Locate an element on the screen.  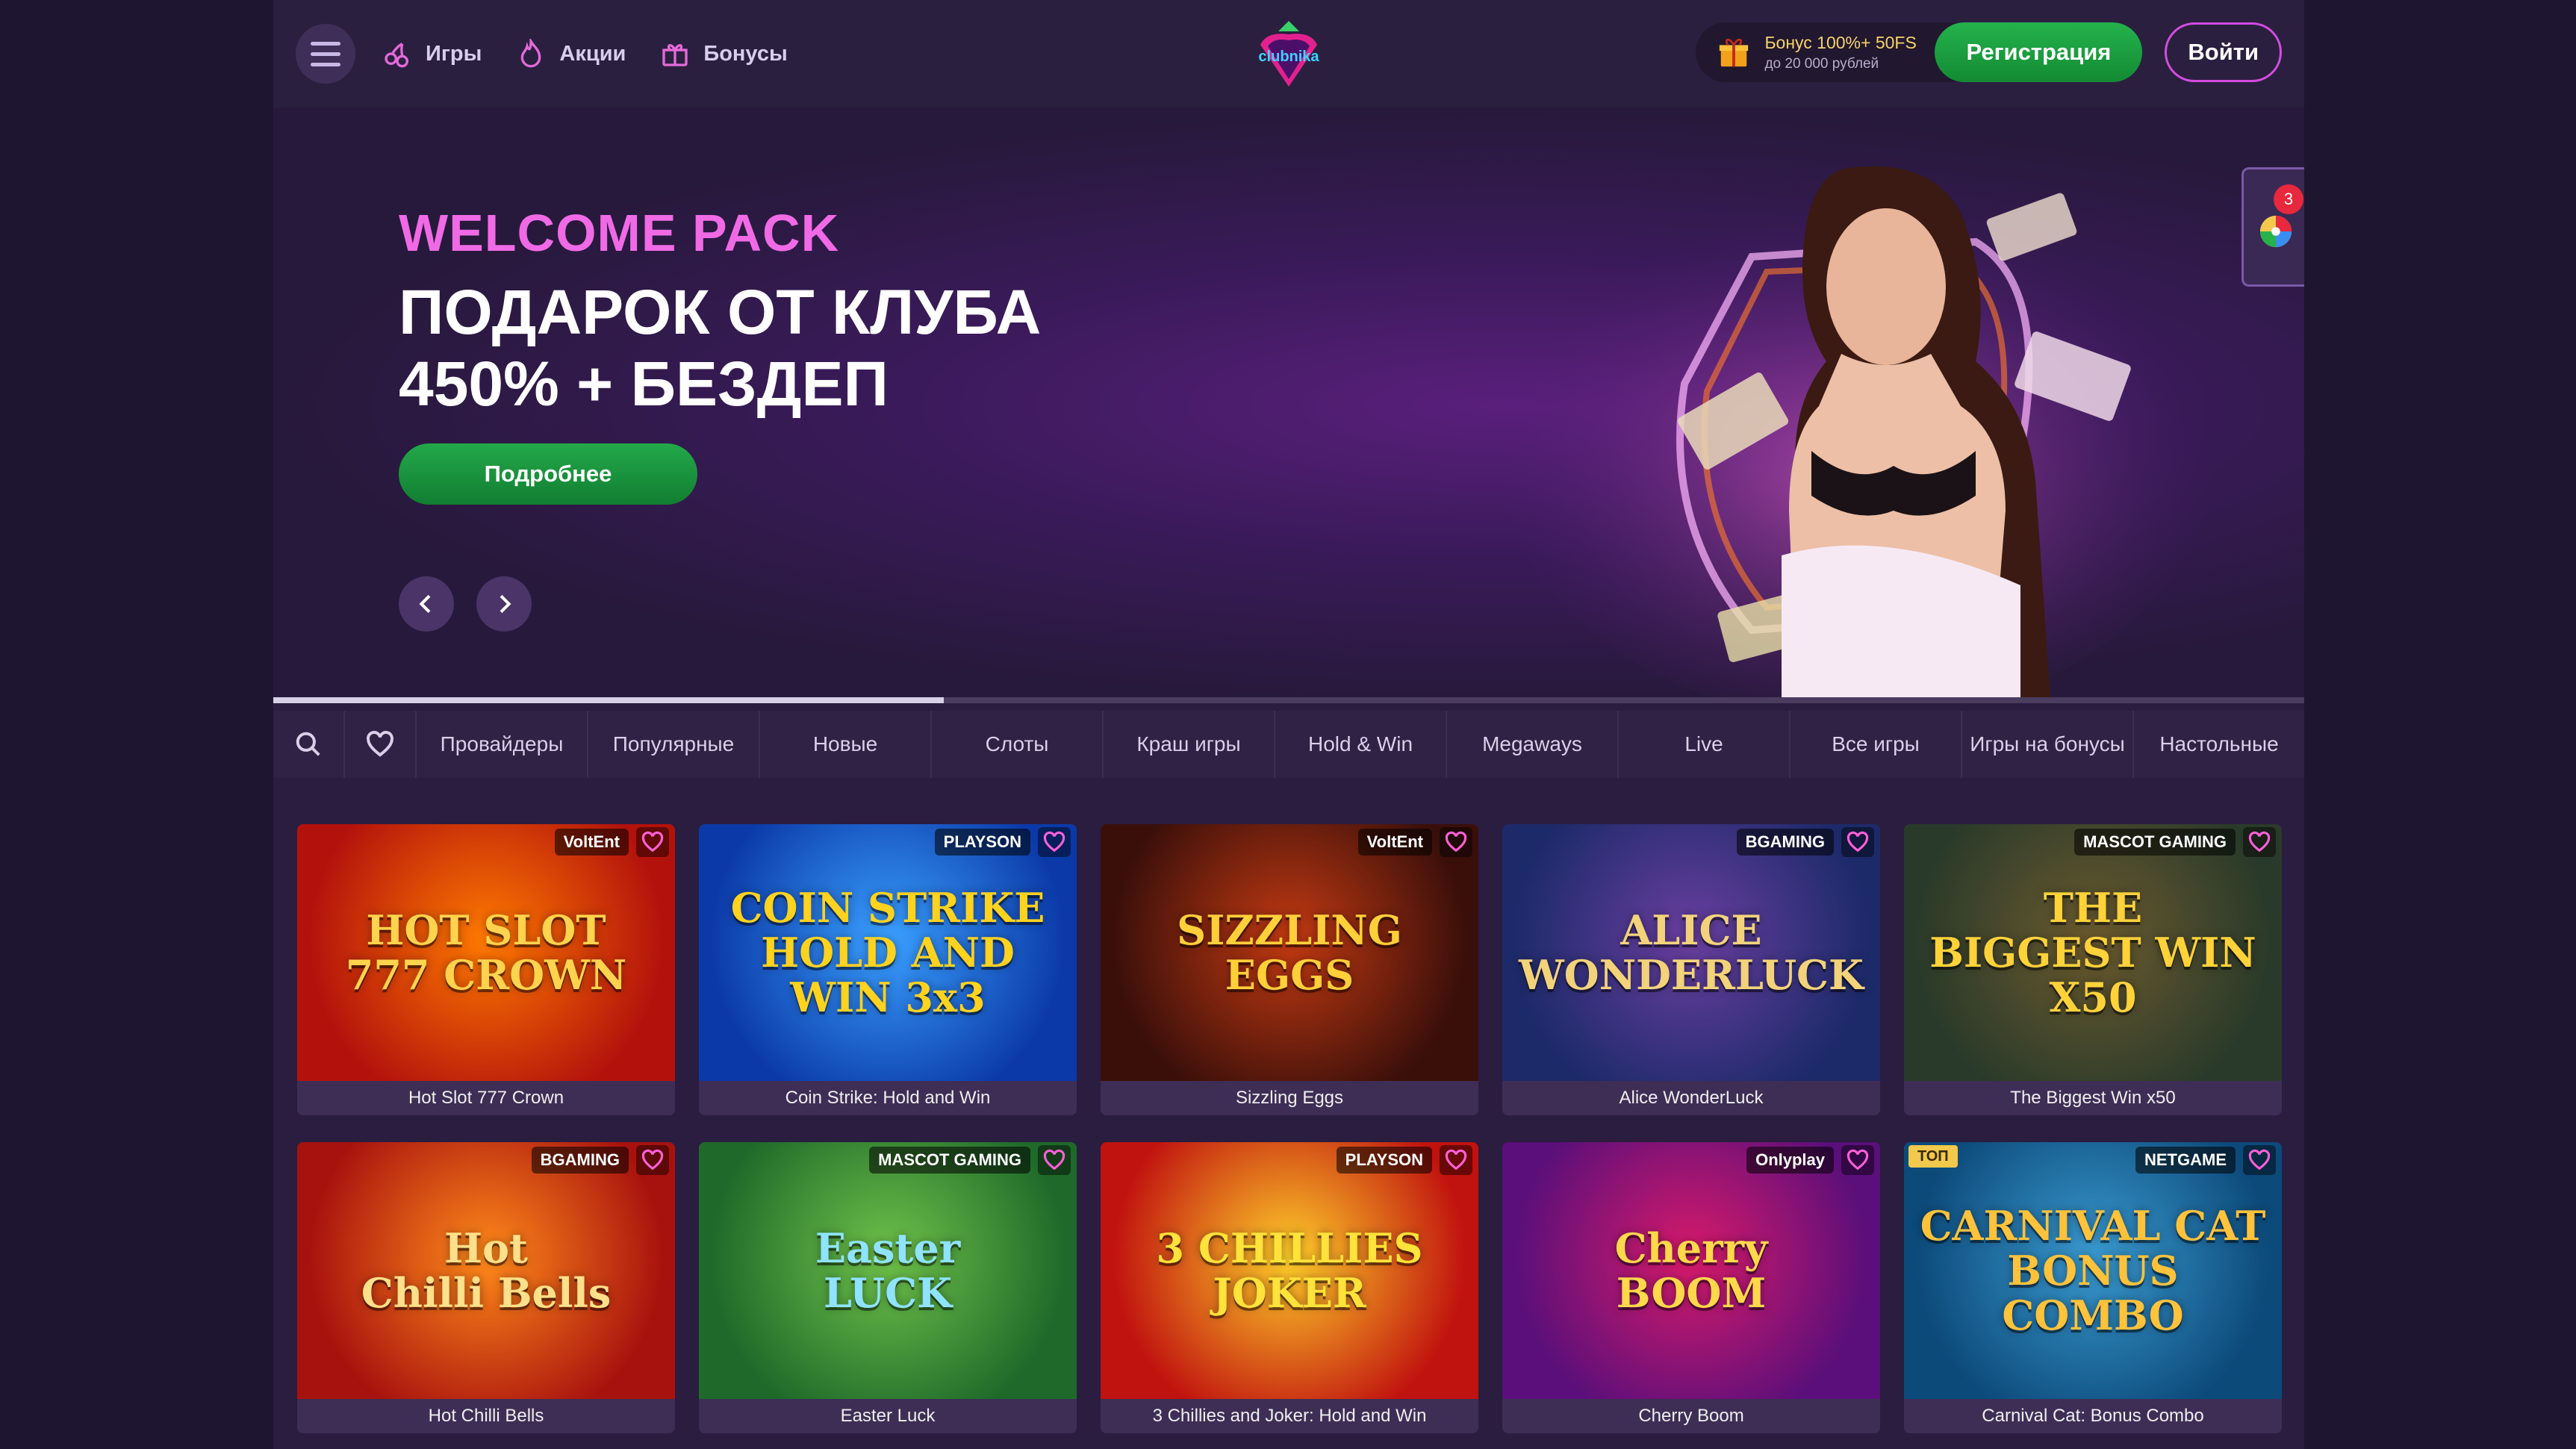
wheel-widget: 3 is located at coordinates (2272, 227).